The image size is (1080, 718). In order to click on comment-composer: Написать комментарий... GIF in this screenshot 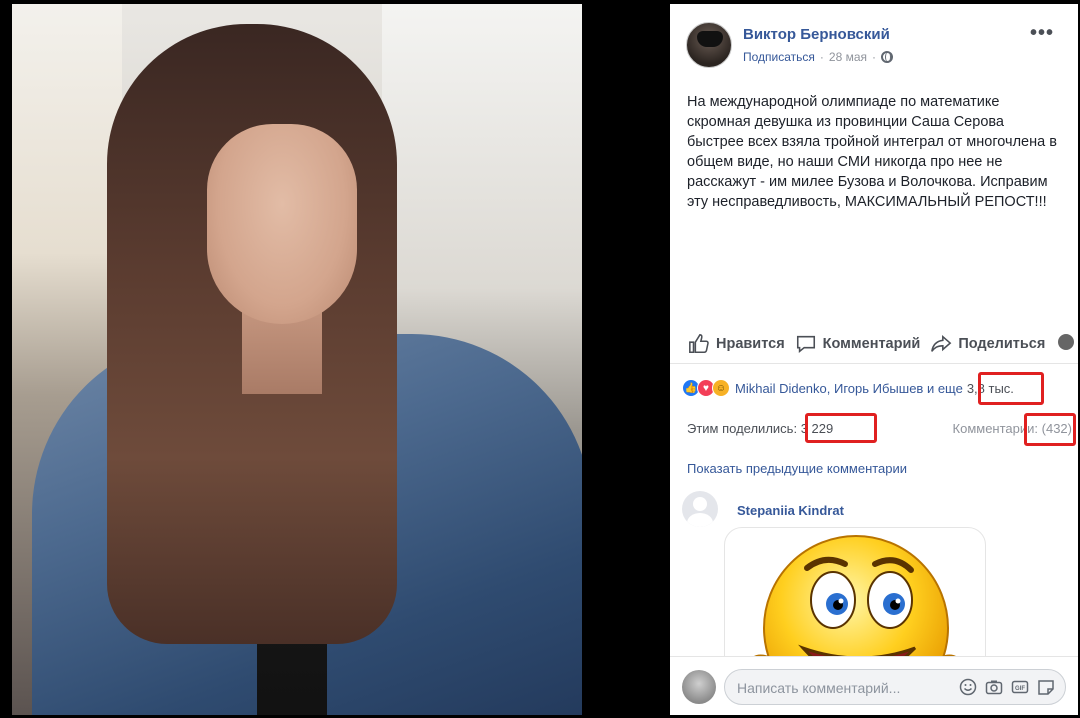, I will do `click(874, 685)`.